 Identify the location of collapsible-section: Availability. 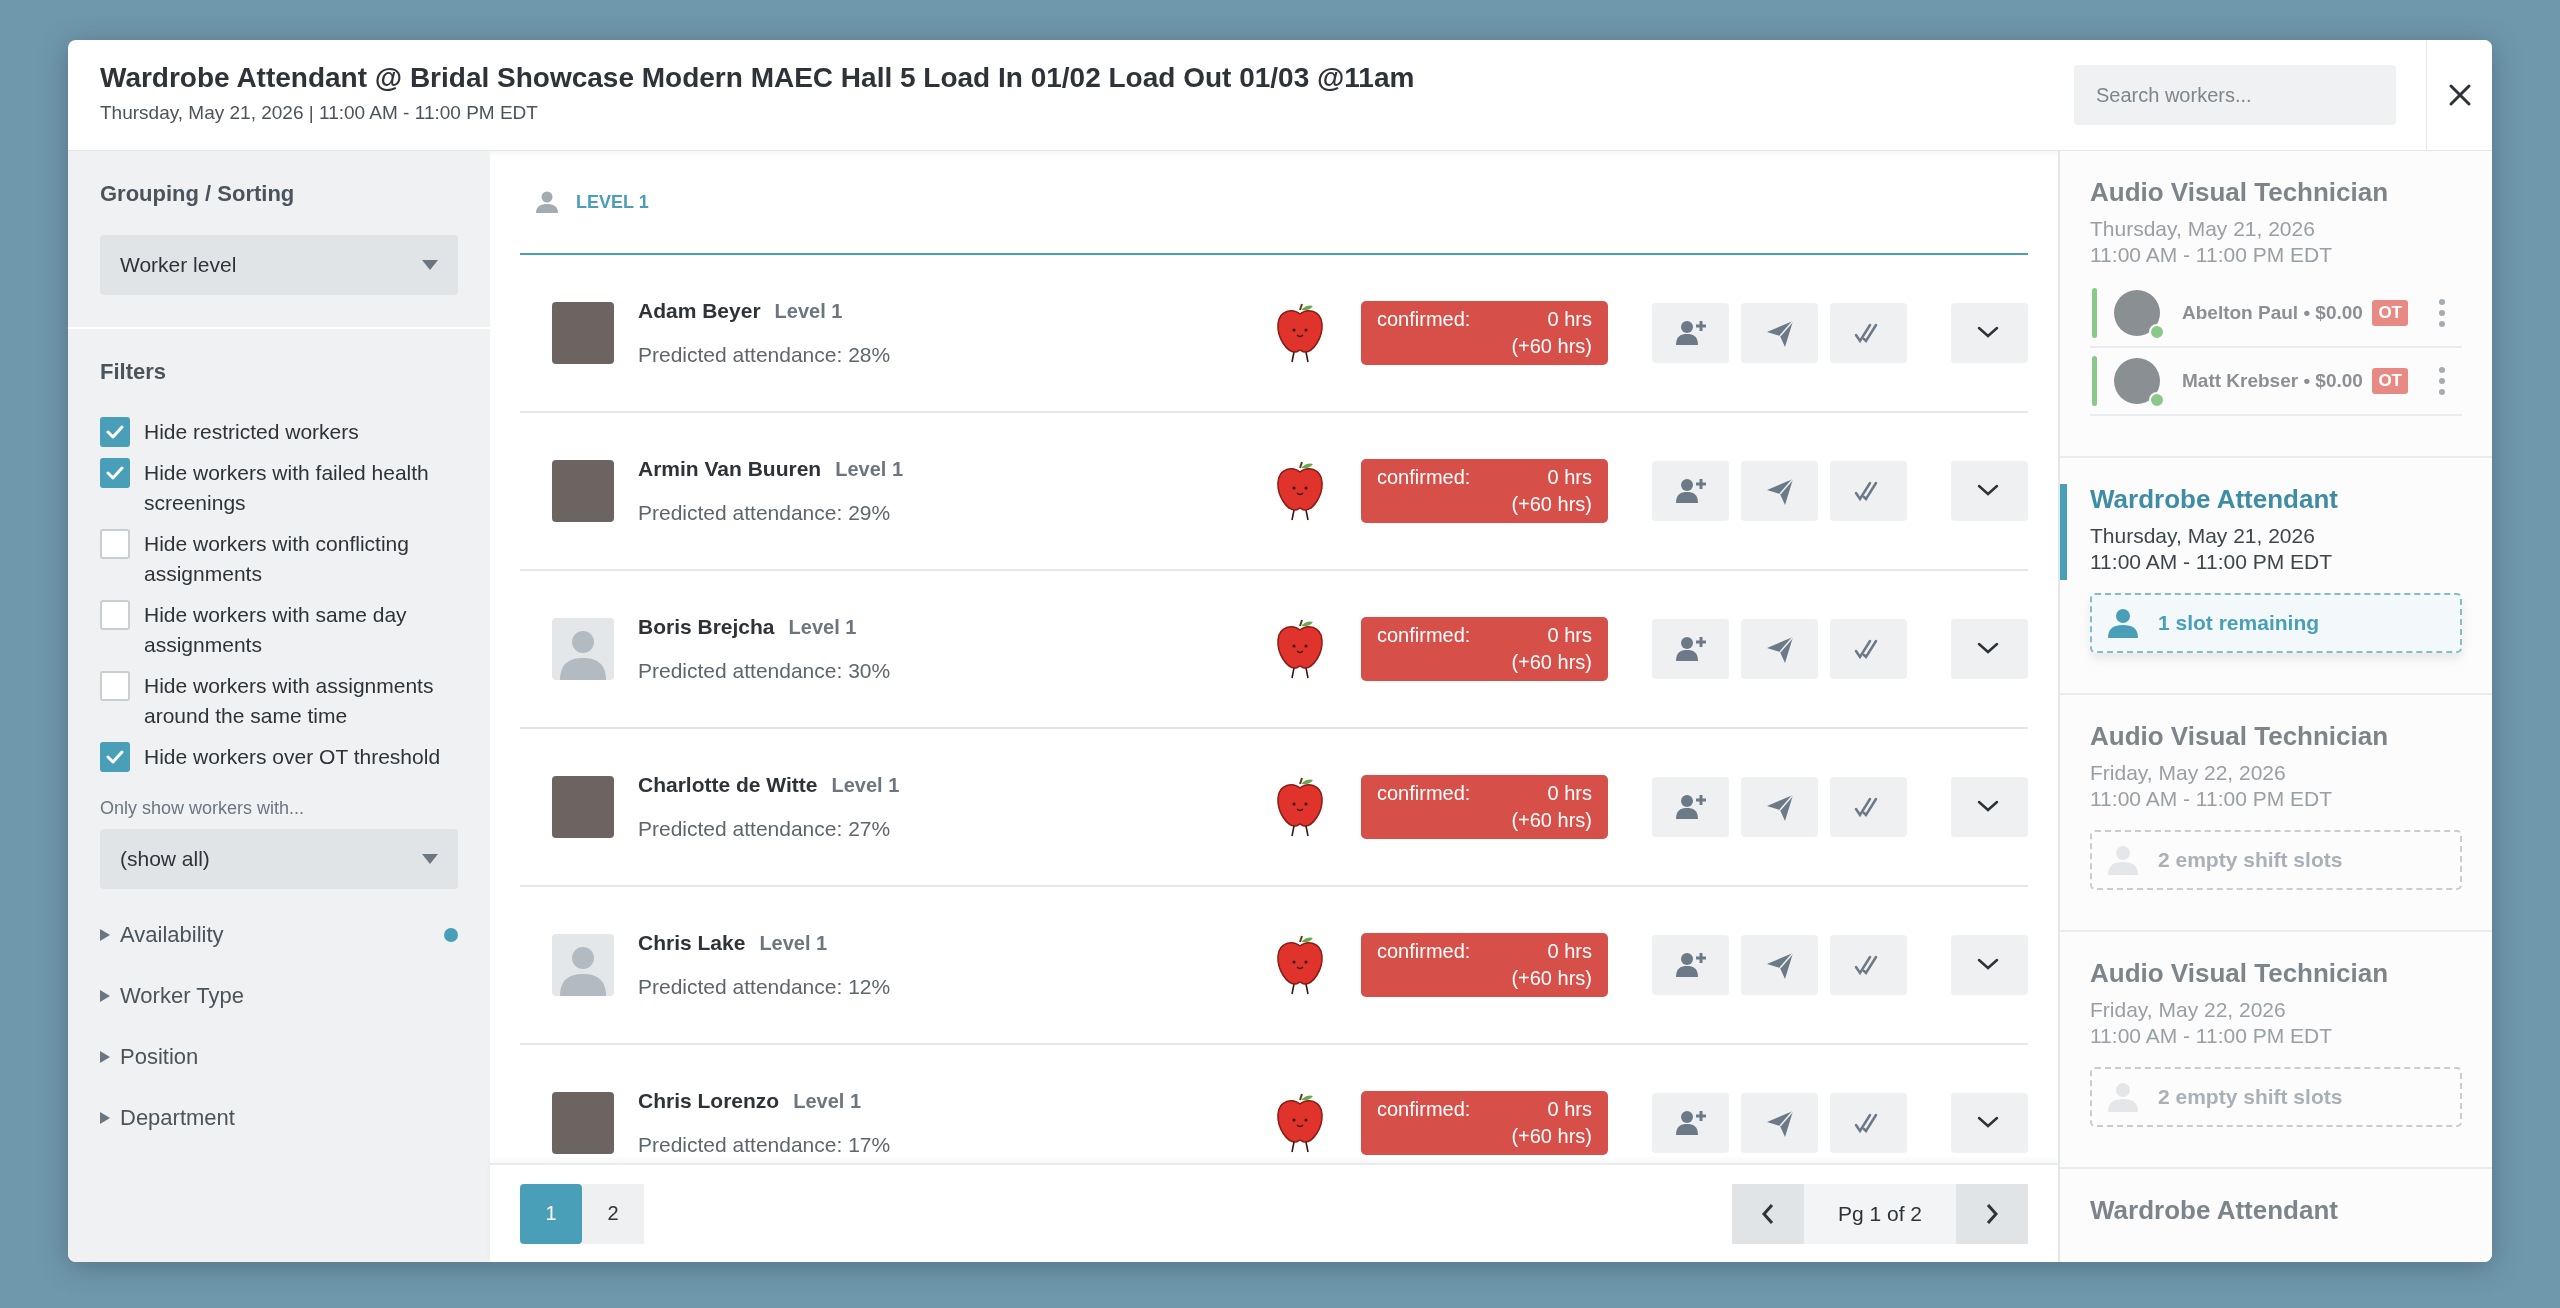
(279, 934).